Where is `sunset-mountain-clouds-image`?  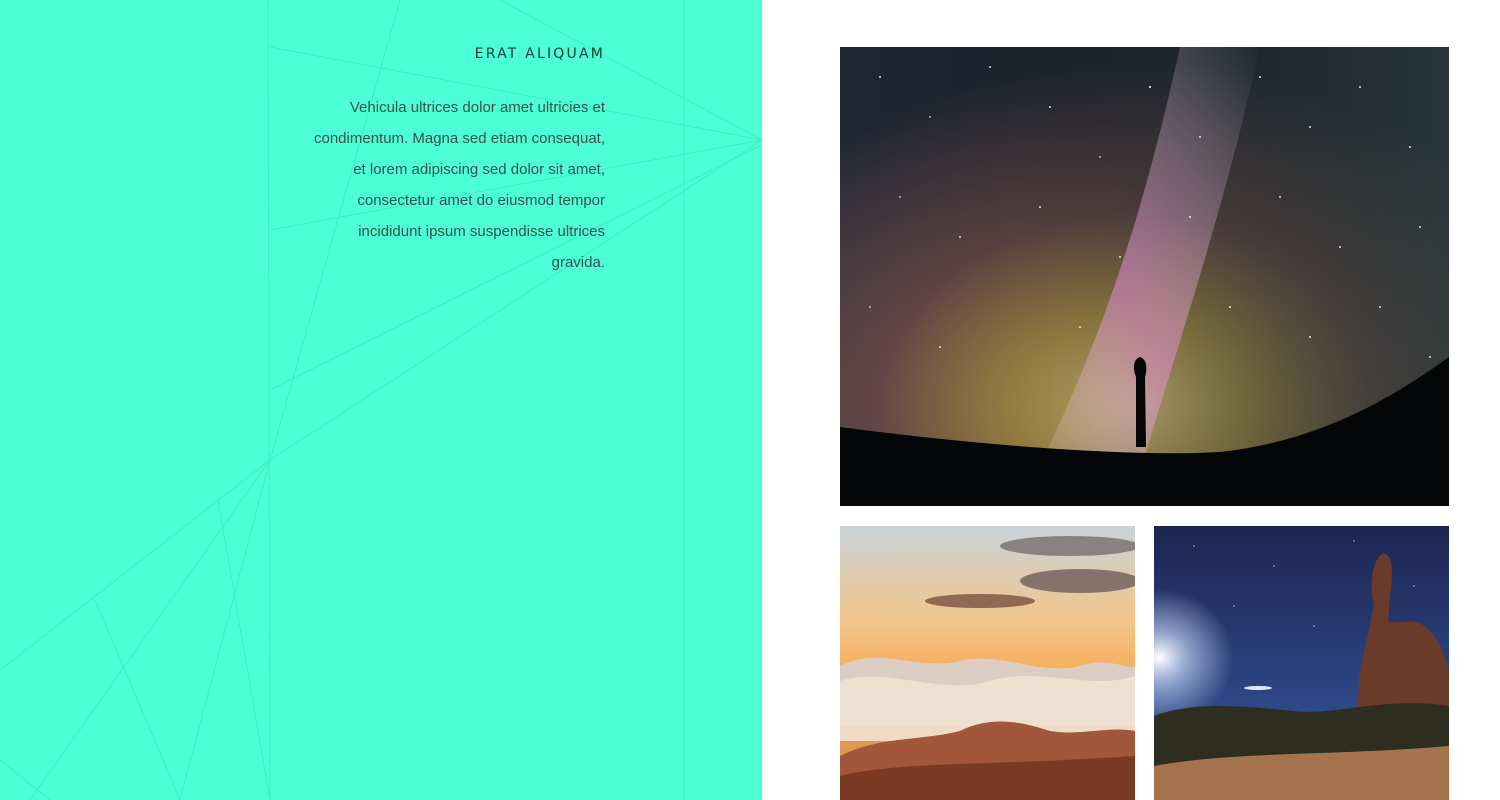 sunset-mountain-clouds-image is located at coordinates (987, 663).